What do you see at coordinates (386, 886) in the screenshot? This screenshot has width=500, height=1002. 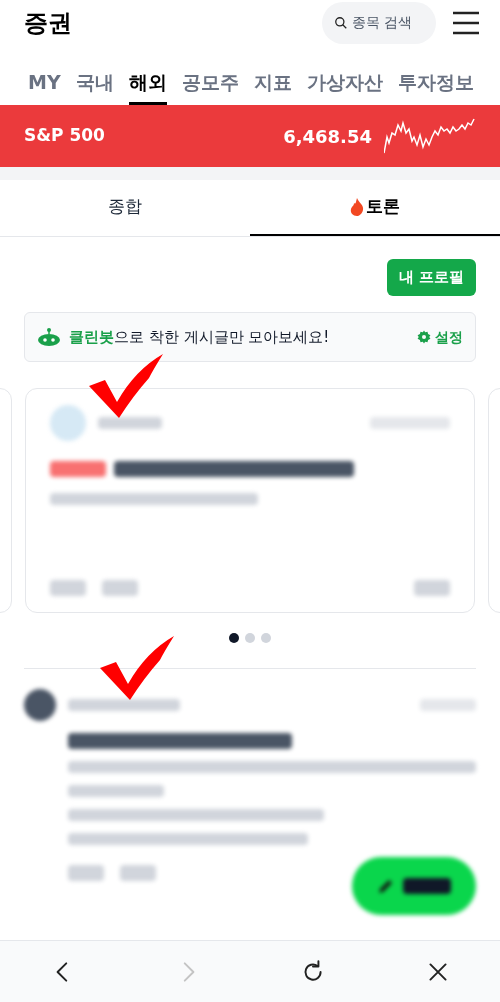 I see `pencil-icon` at bounding box center [386, 886].